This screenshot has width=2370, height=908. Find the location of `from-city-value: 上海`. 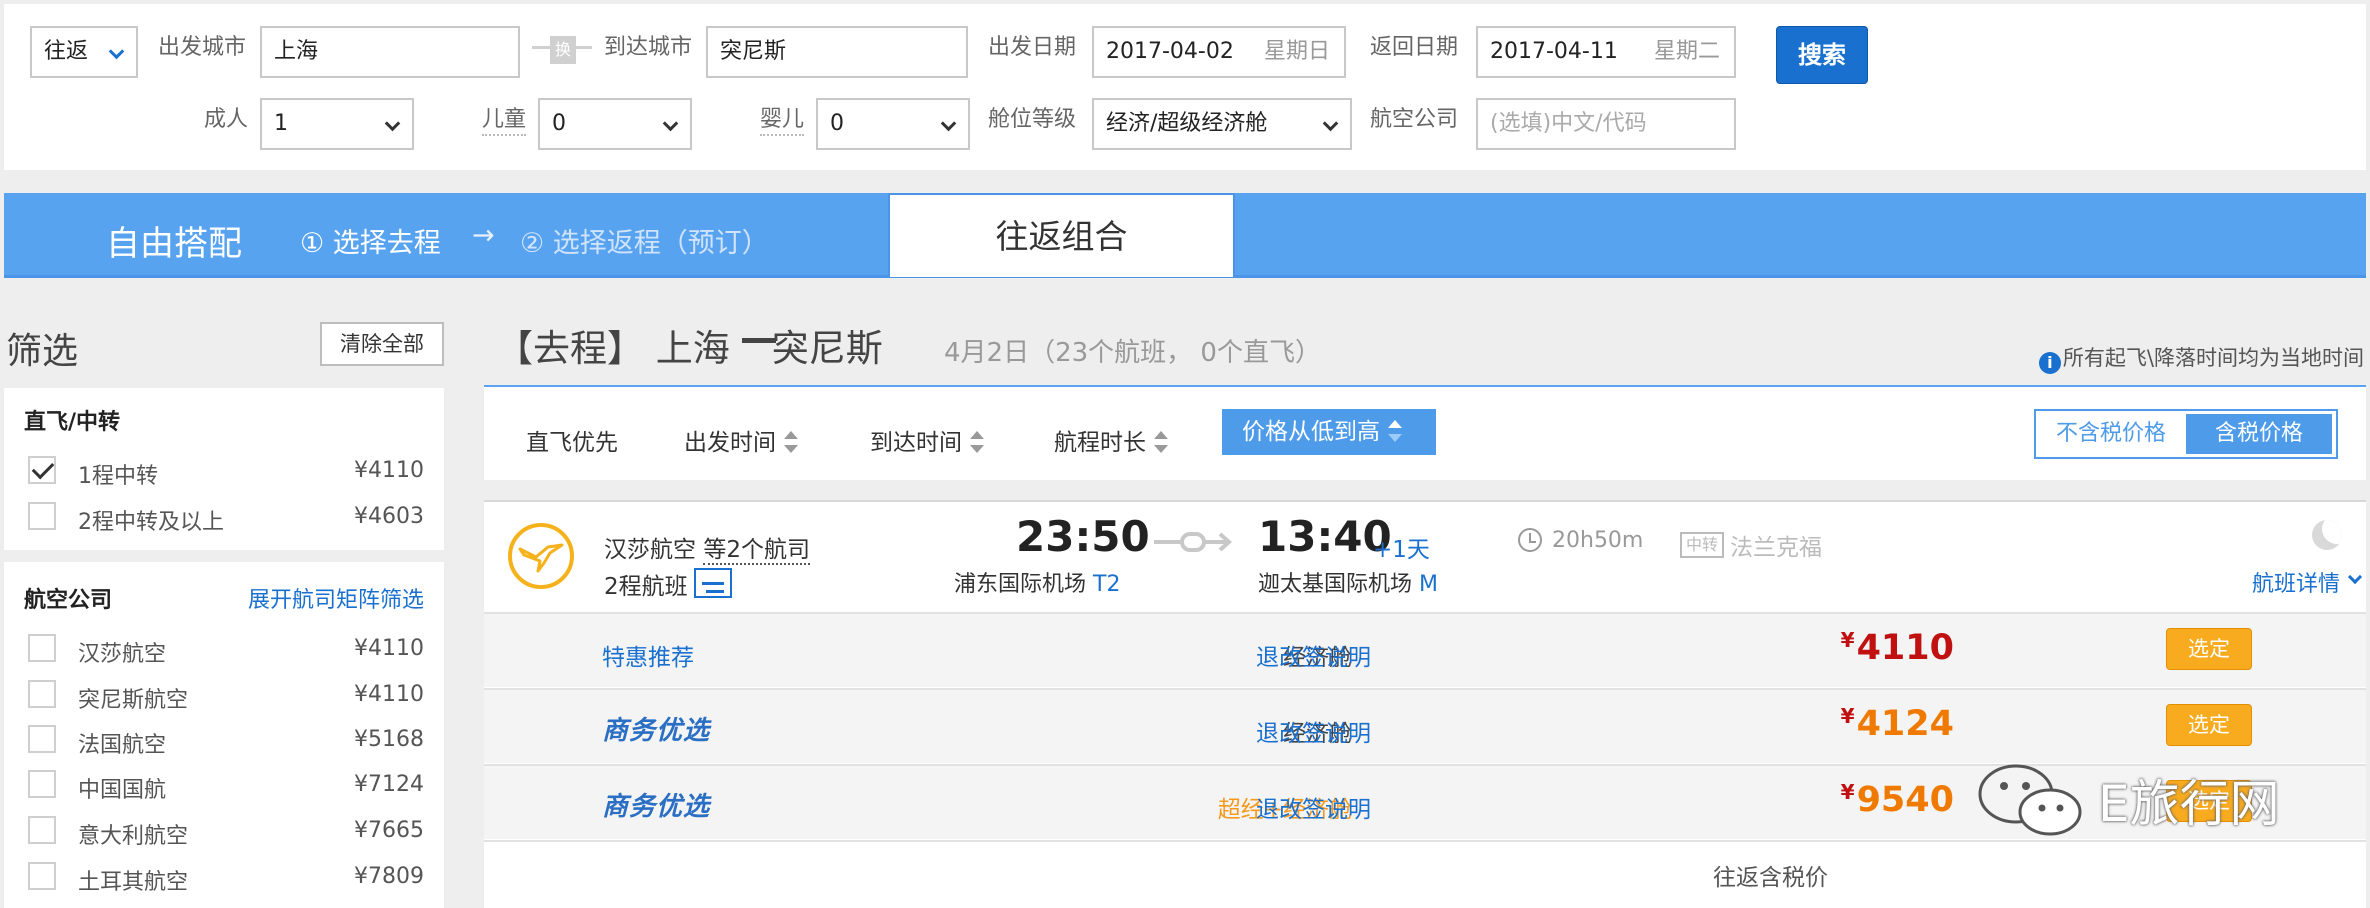

from-city-value: 上海 is located at coordinates (296, 51).